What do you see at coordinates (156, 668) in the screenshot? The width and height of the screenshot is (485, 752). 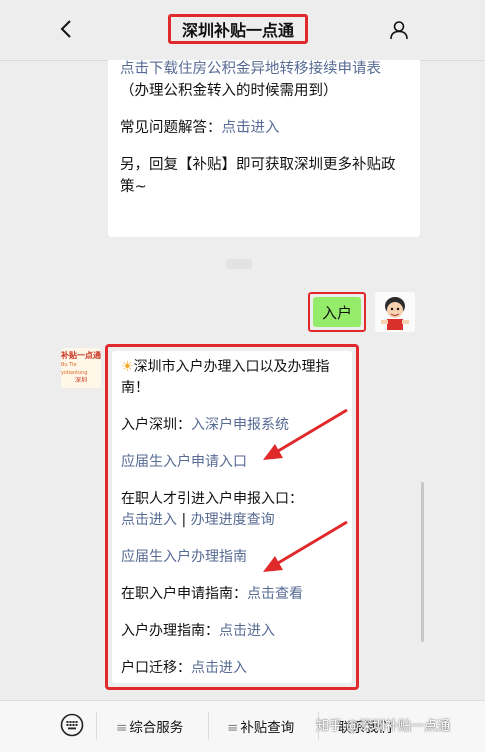 I see `migration-label: 户口迁移：` at bounding box center [156, 668].